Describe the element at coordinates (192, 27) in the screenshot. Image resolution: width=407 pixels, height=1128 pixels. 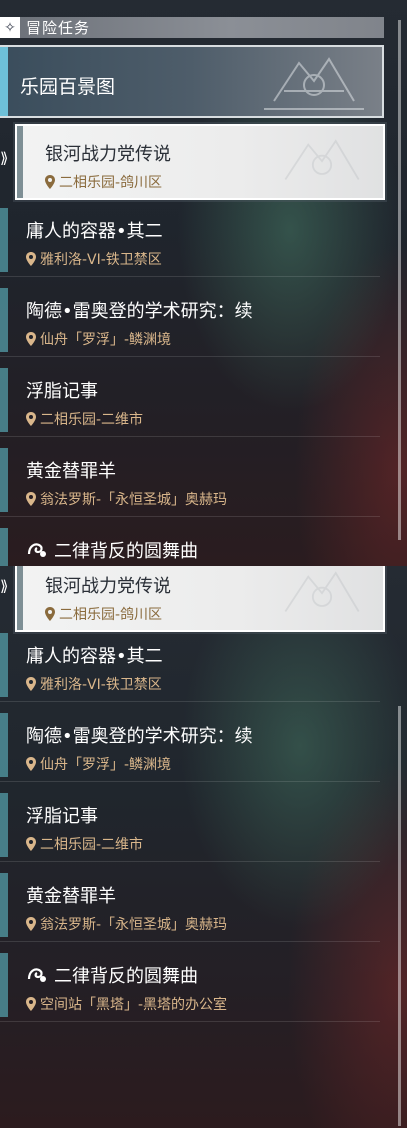
I see `section-header: ✧ 冒险任务` at that location.